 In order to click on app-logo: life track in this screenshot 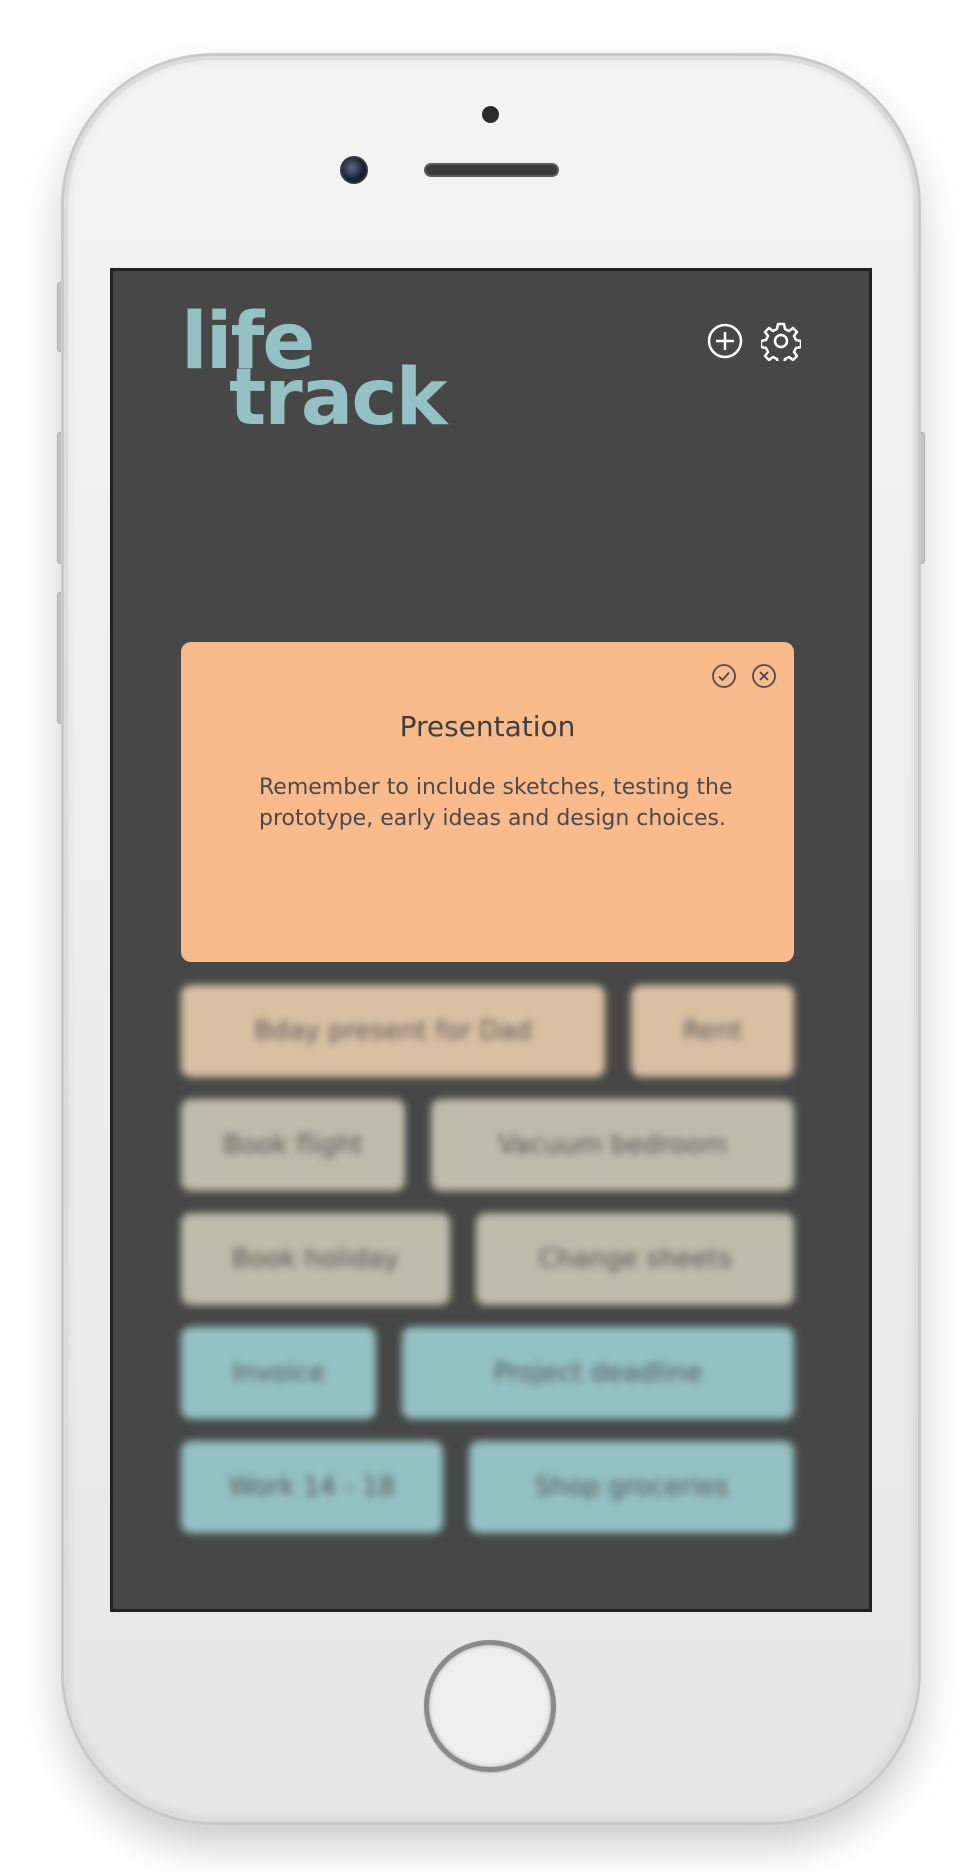, I will do `click(331, 382)`.